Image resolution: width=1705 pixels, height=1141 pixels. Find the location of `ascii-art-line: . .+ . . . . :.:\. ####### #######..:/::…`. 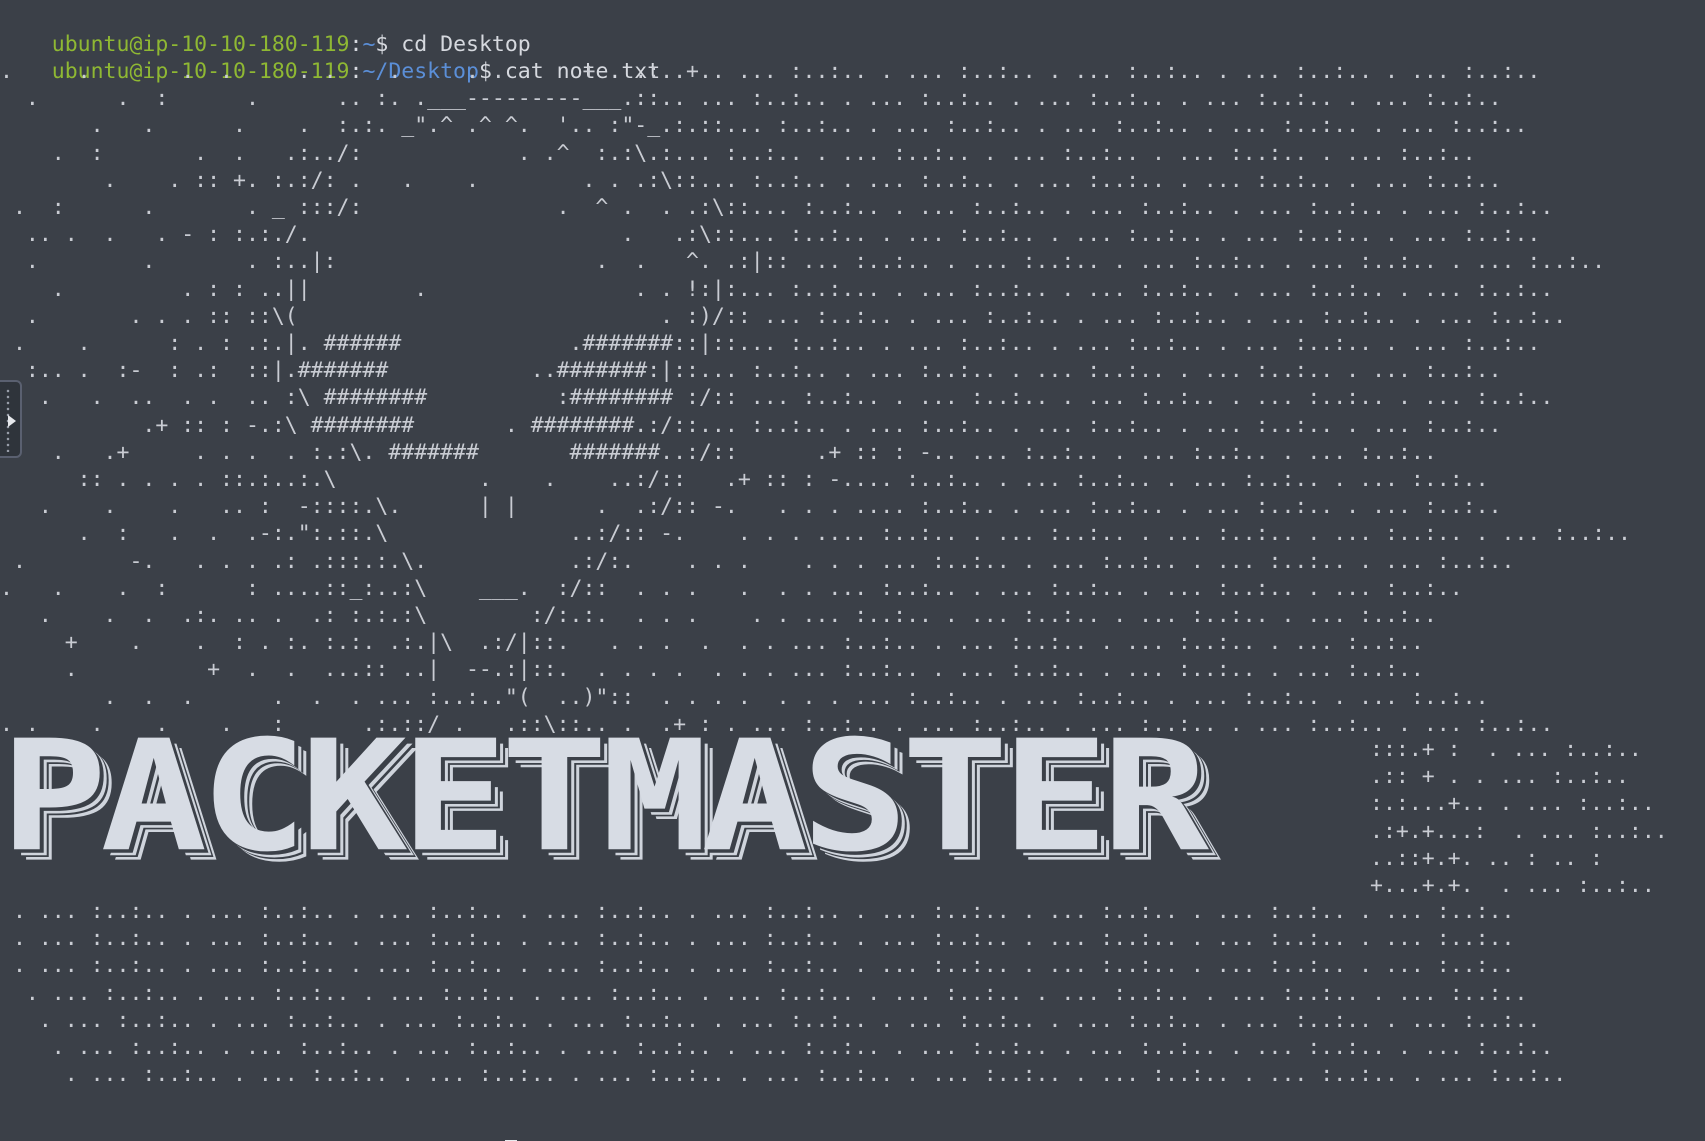

ascii-art-line: . .+ . . . . :.:\. ####### #######..:/::… is located at coordinates (718, 452).